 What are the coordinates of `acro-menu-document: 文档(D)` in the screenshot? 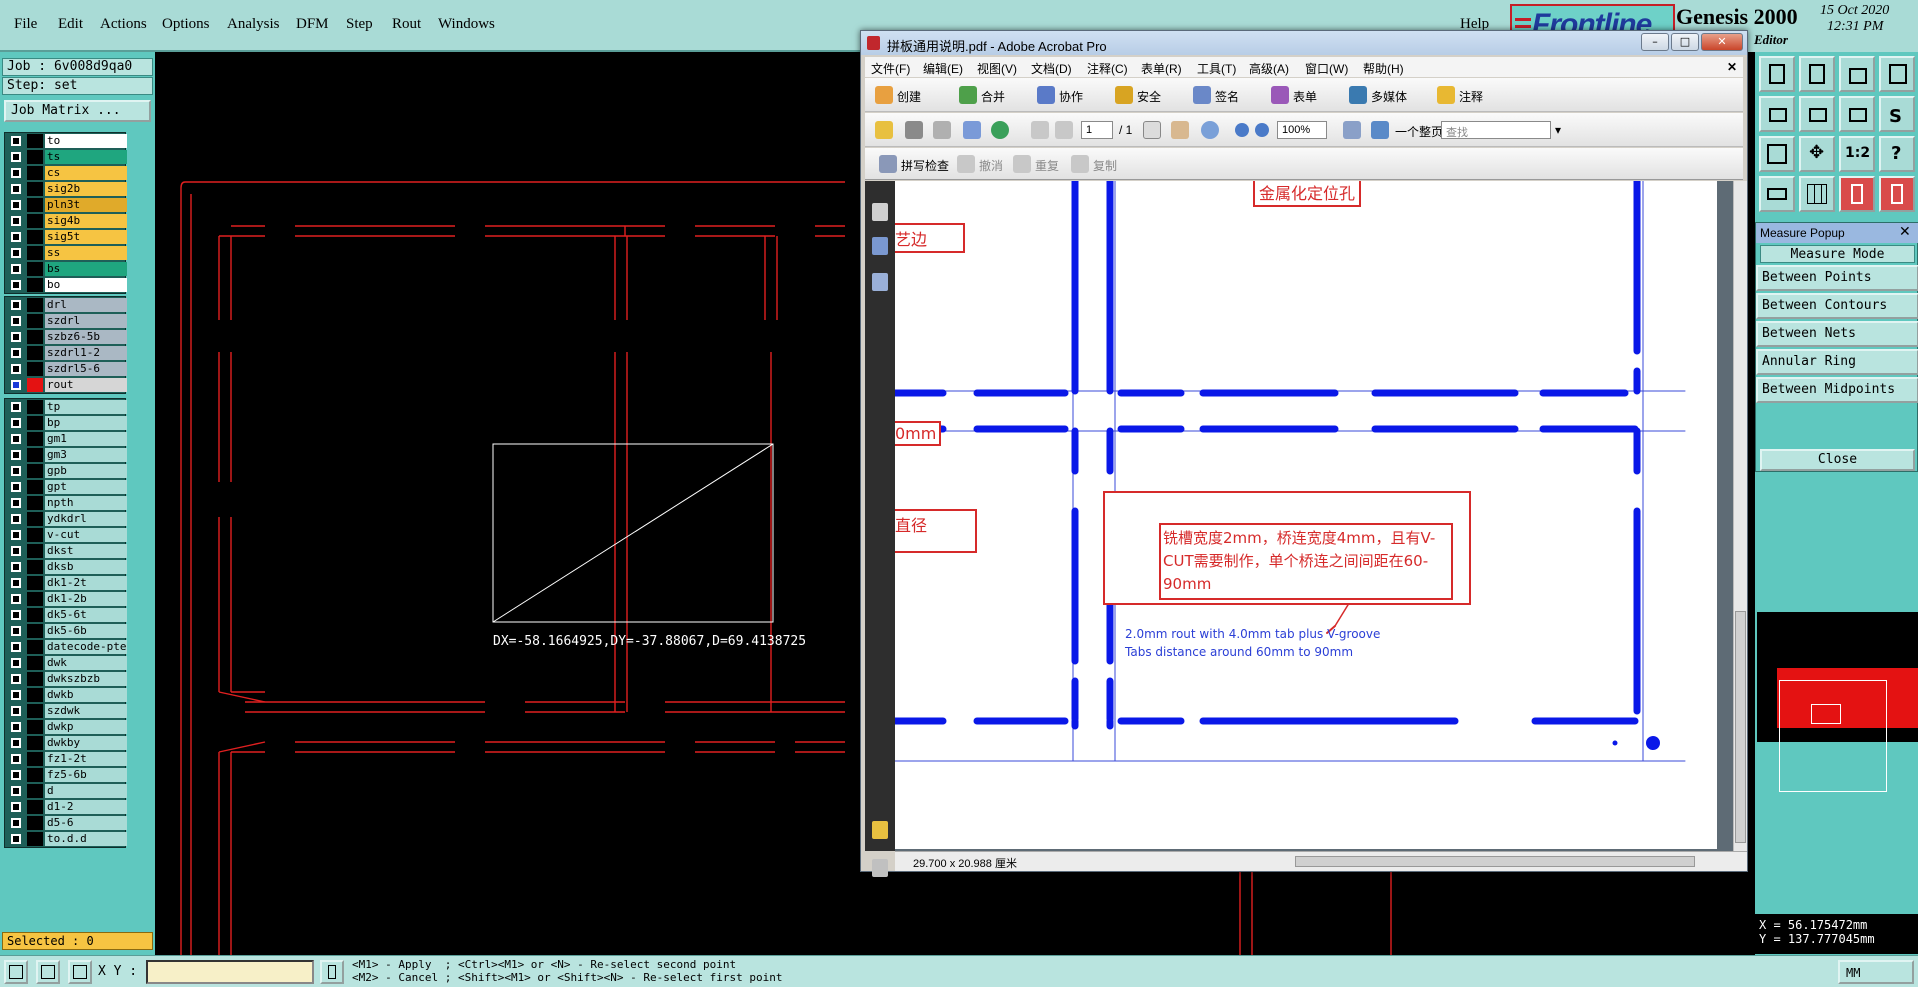 It's located at (1051, 68).